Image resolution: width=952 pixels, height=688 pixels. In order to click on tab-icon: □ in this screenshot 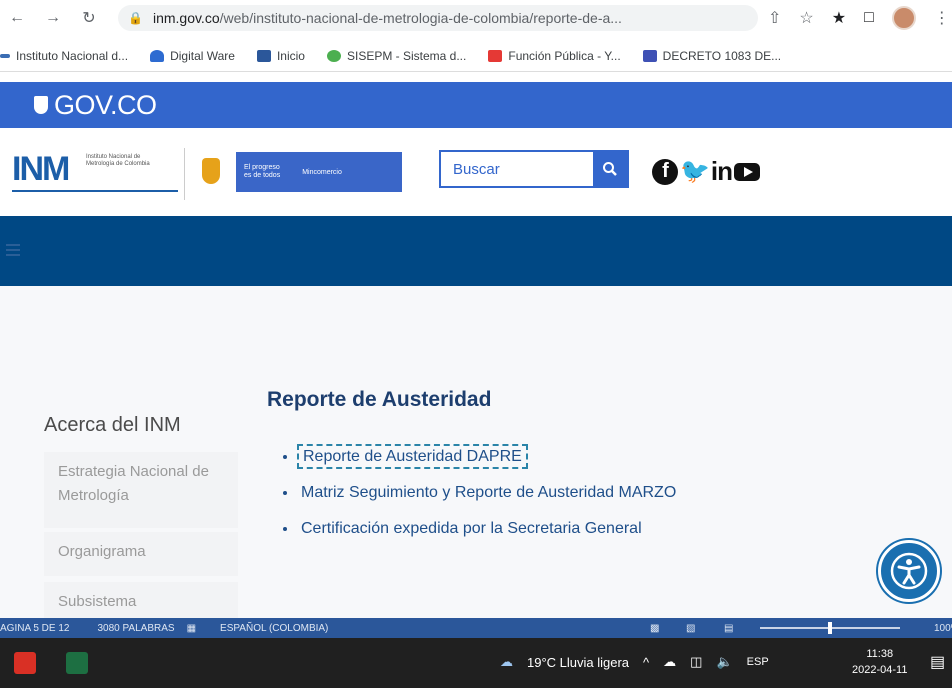, I will do `click(869, 18)`.